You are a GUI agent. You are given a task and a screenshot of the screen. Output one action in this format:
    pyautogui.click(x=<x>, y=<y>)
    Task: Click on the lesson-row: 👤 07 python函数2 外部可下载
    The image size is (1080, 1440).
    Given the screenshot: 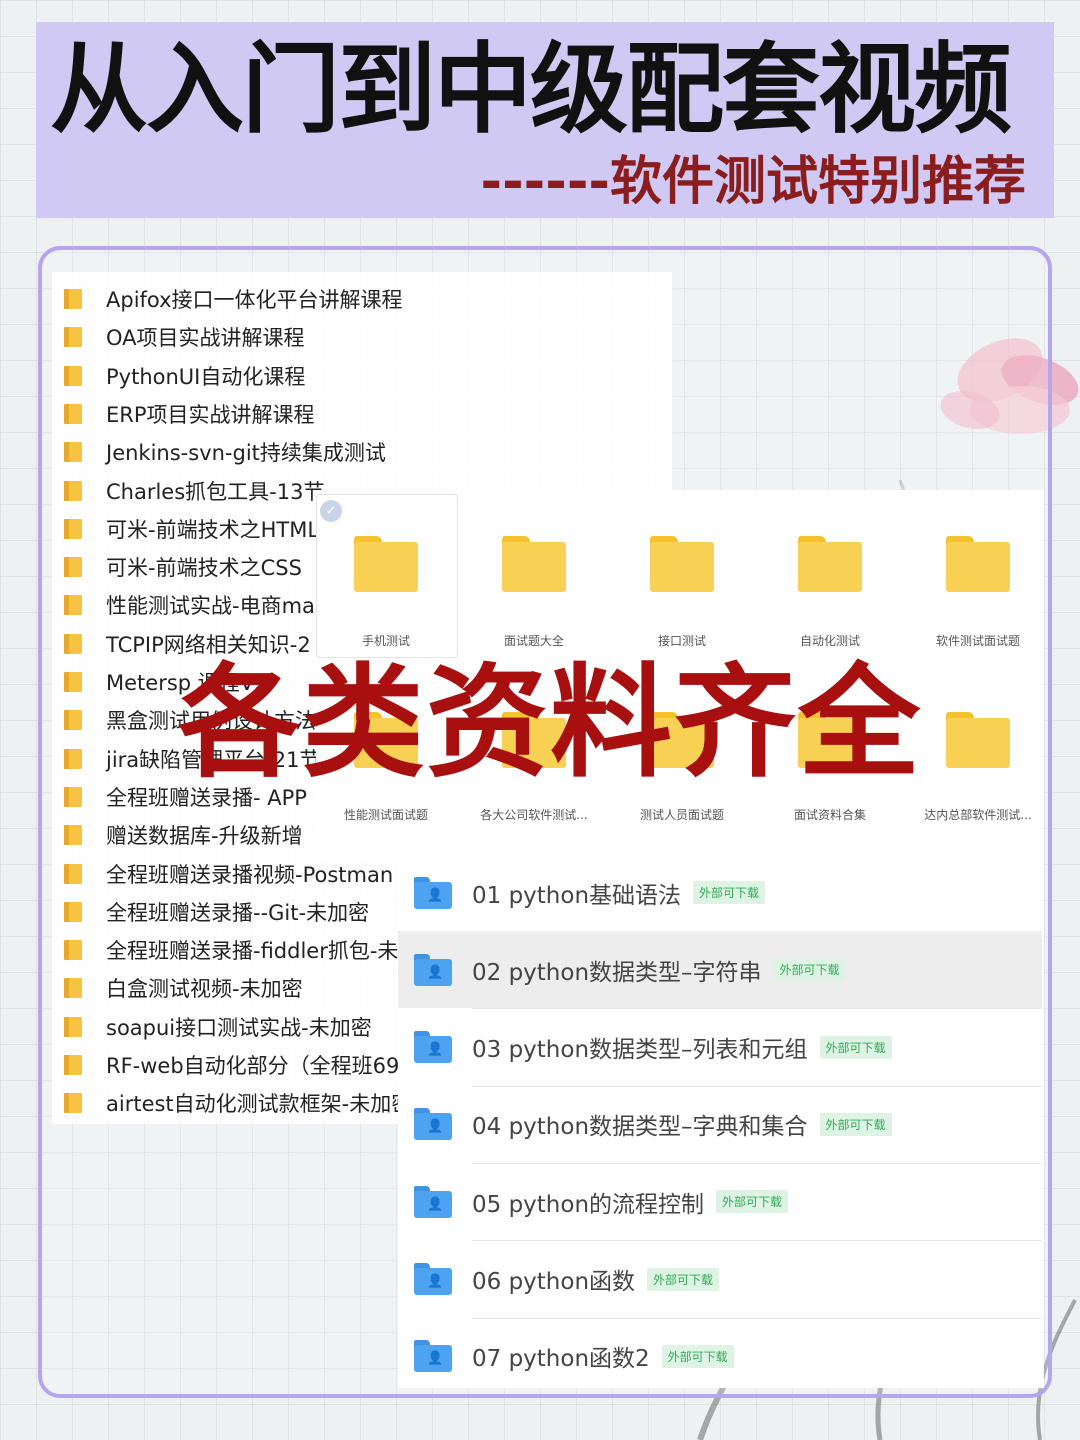 What is the action you would take?
    pyautogui.click(x=720, y=1356)
    